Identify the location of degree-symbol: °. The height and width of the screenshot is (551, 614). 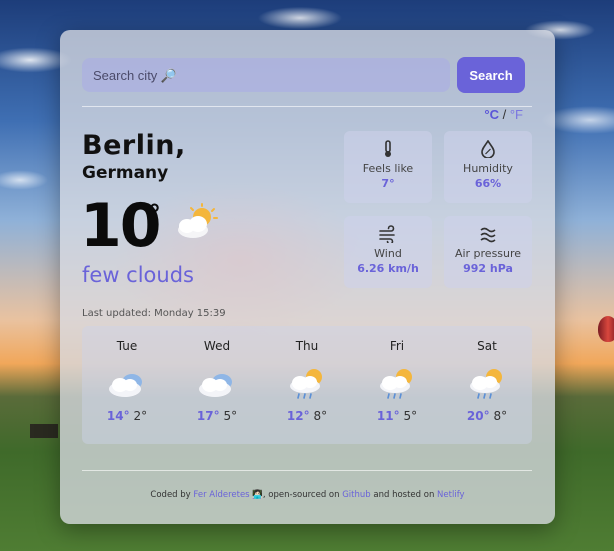
(154, 215).